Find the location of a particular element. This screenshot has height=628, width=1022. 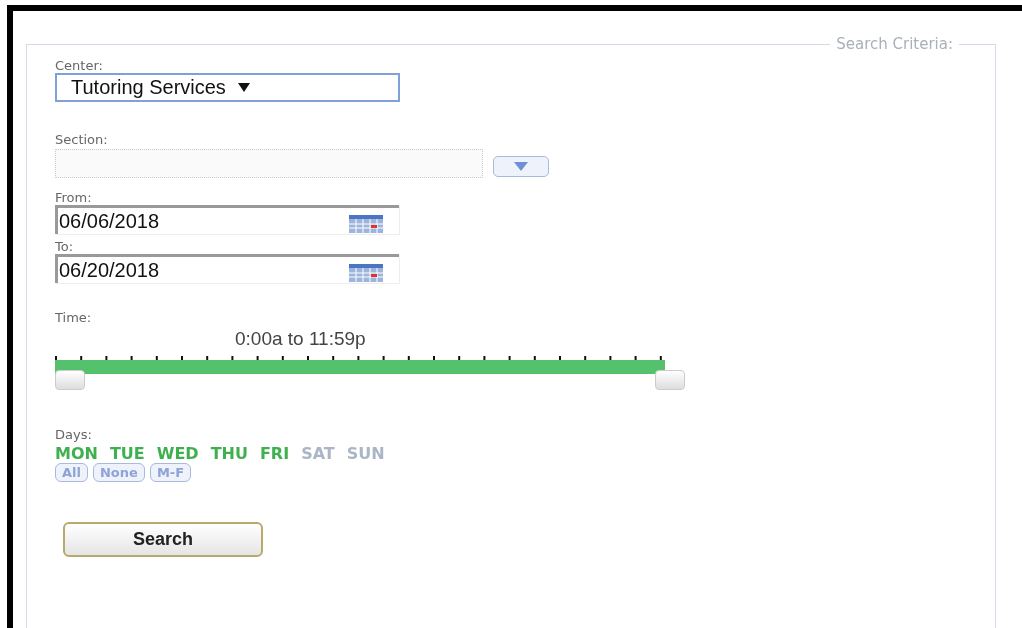

field-label: To: is located at coordinates (65, 247).